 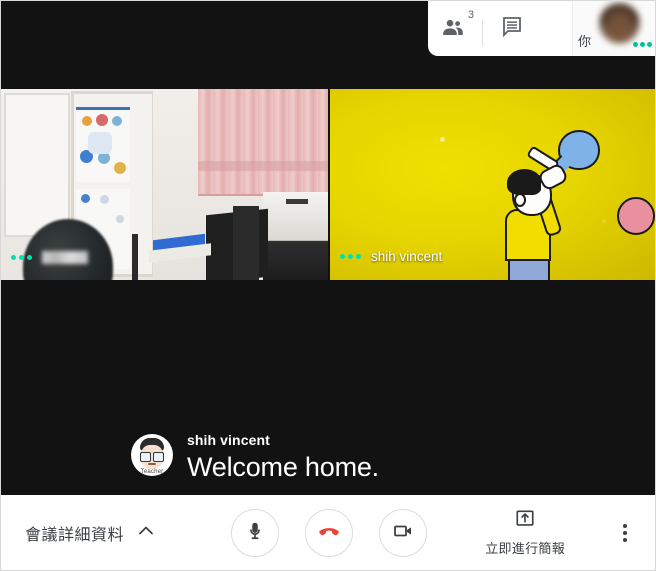 I want to click on tile-right-participant-name: shih vincent, so click(x=407, y=256).